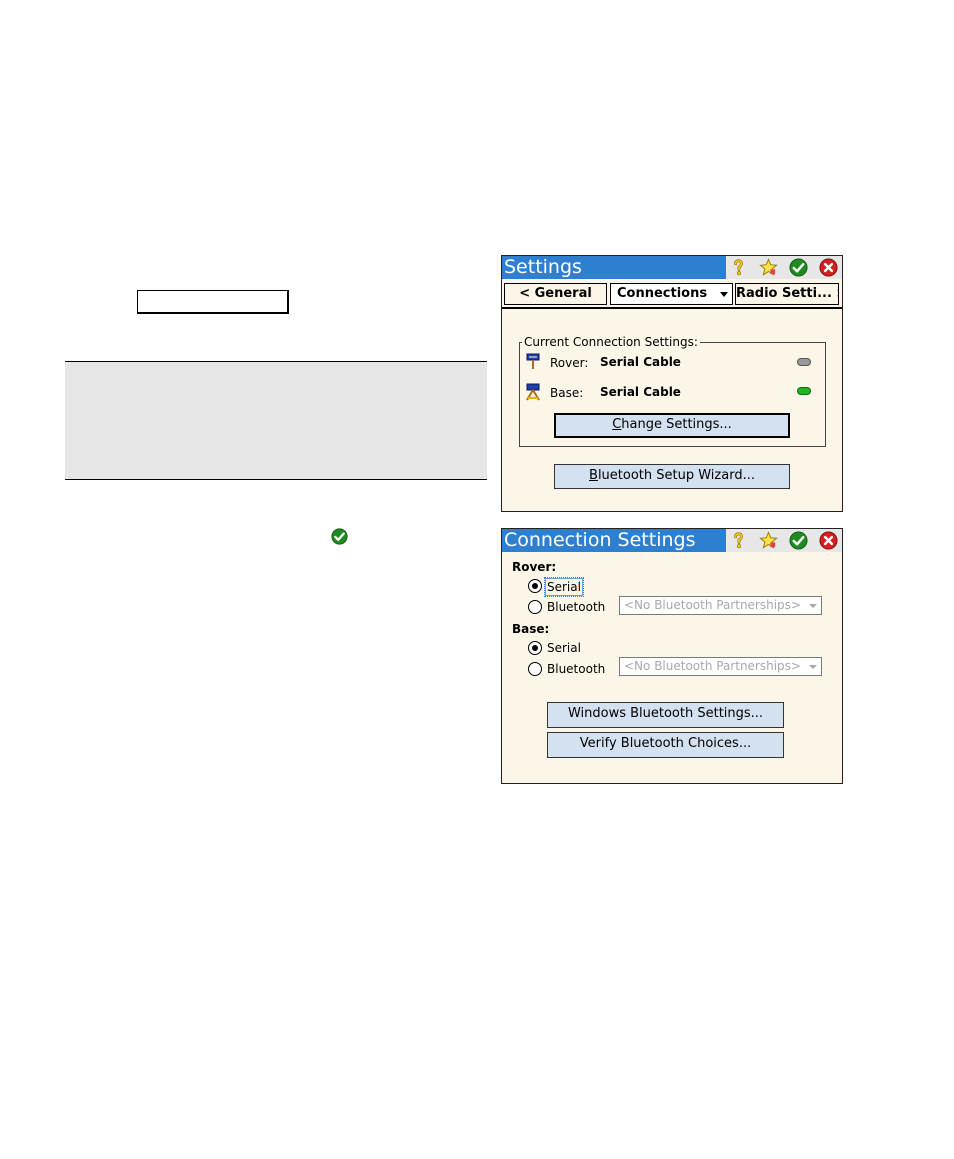 This screenshot has width=954, height=1159. What do you see at coordinates (712, 666) in the screenshot?
I see `base-dropdown-value: <No Bluetooth Partnerships>` at bounding box center [712, 666].